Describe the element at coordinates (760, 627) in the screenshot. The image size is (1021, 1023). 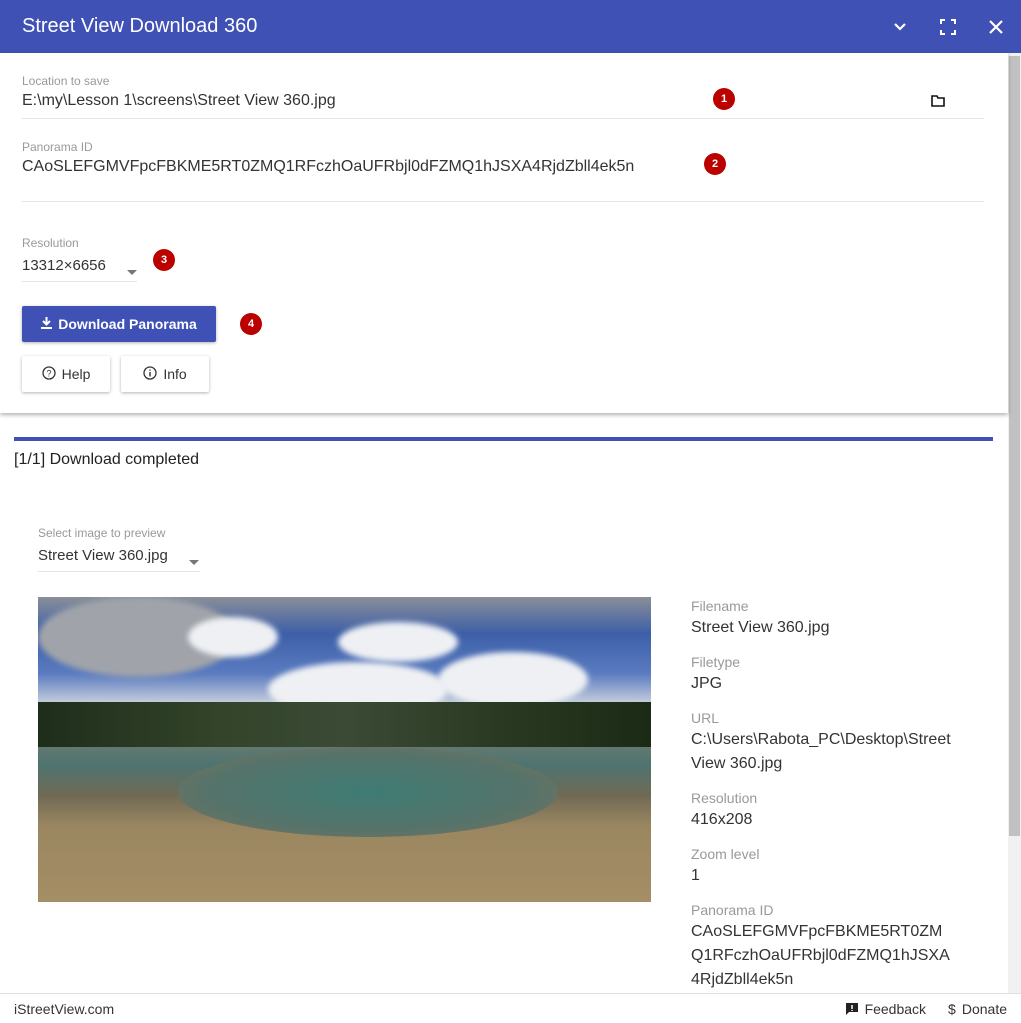
I see `filename-value: Street View 360.jpg` at that location.